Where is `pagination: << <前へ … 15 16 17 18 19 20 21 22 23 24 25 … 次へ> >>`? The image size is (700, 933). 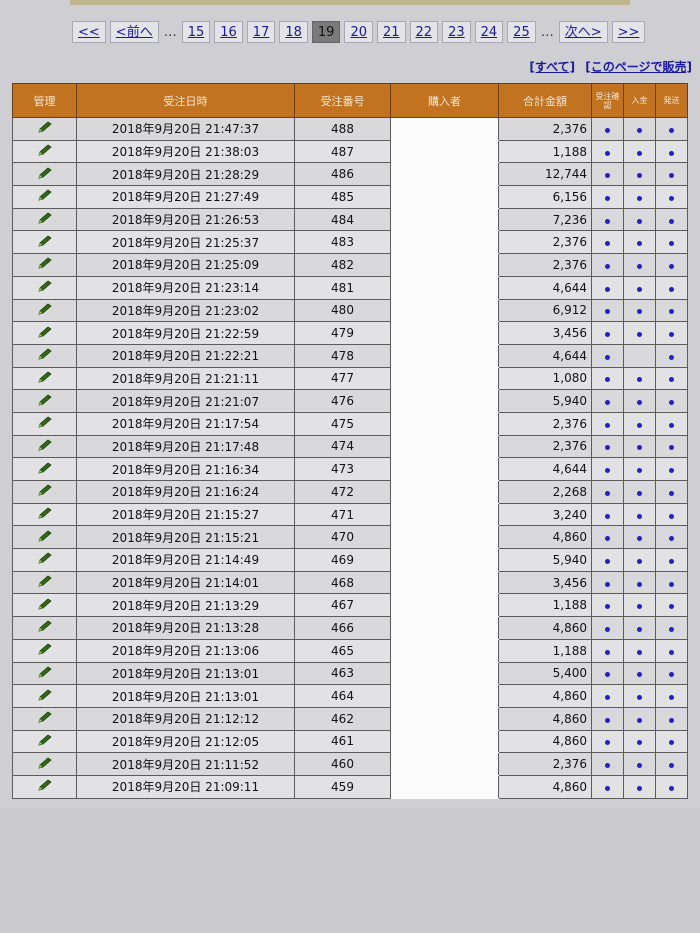
pagination: << <前へ … 15 16 17 18 19 20 21 22 23 24 25 … 次へ> >> is located at coordinates (359, 32).